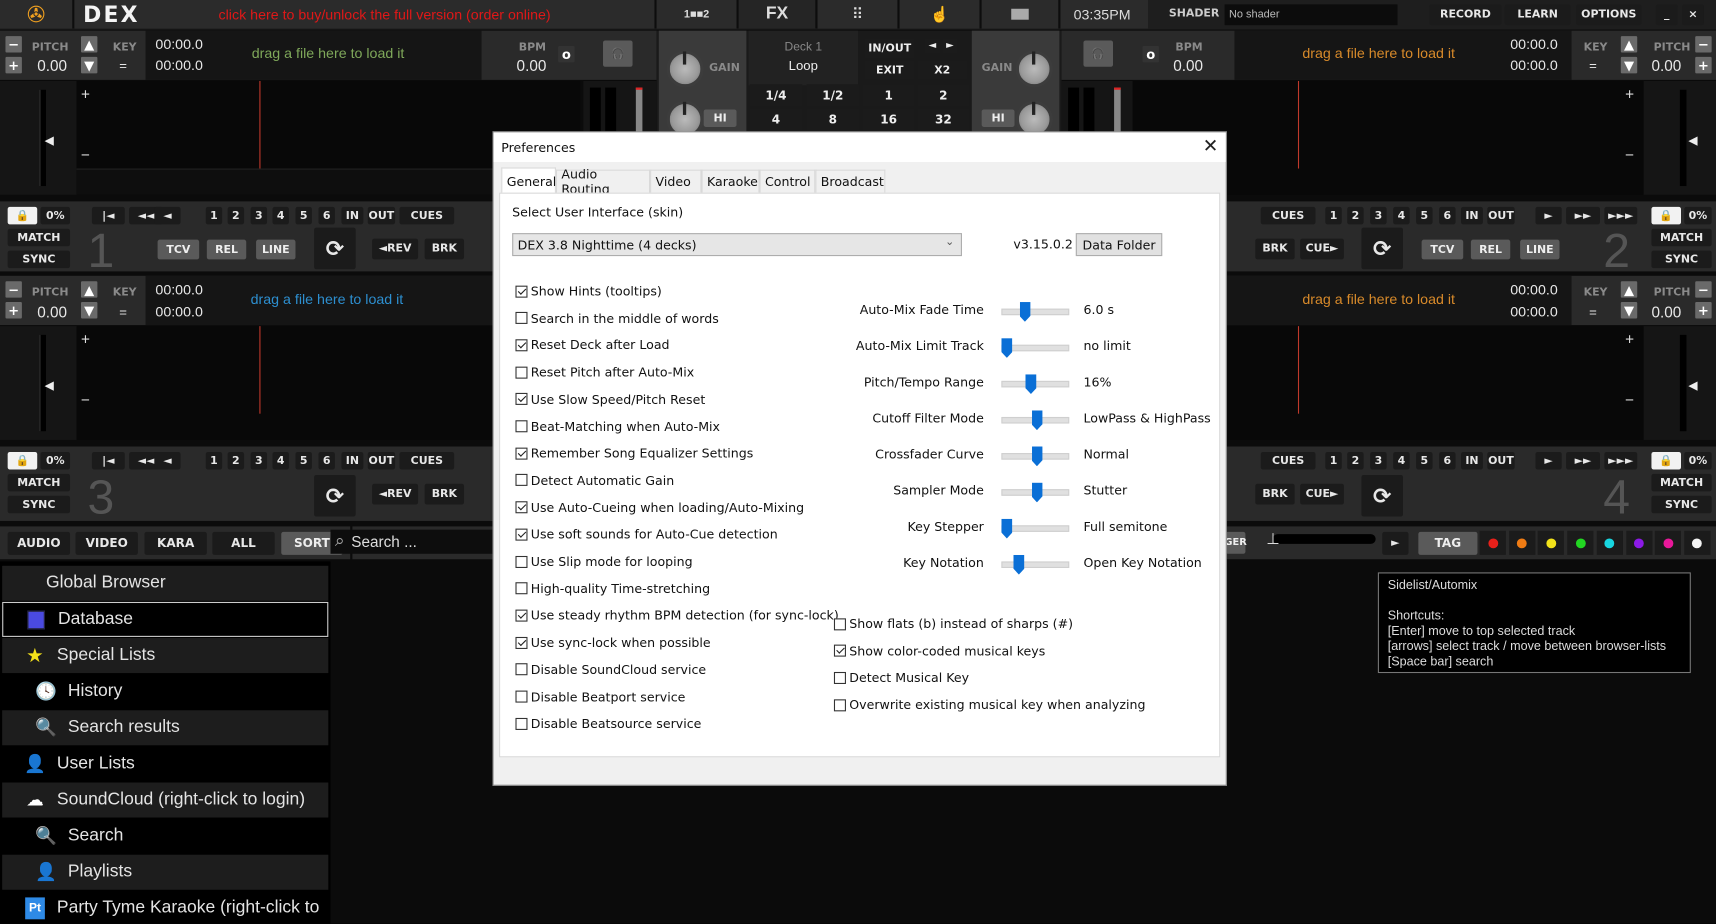 The height and width of the screenshot is (924, 1716). Describe the element at coordinates (85, 155) in the screenshot. I see `deck-1-zoom-out: −` at that location.